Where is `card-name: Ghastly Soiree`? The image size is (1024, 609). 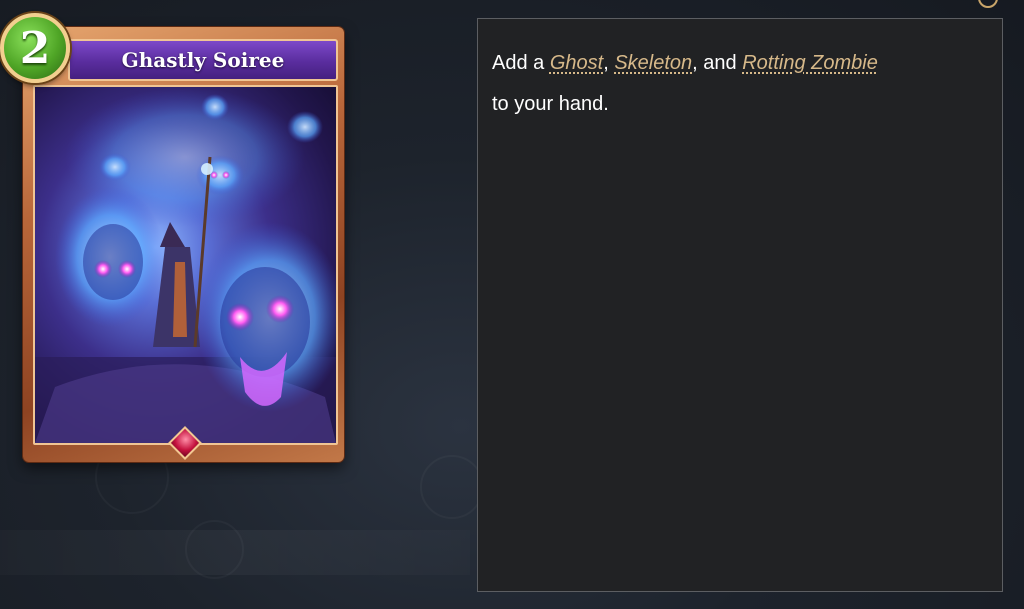
card-name: Ghastly Soiree is located at coordinates (203, 60).